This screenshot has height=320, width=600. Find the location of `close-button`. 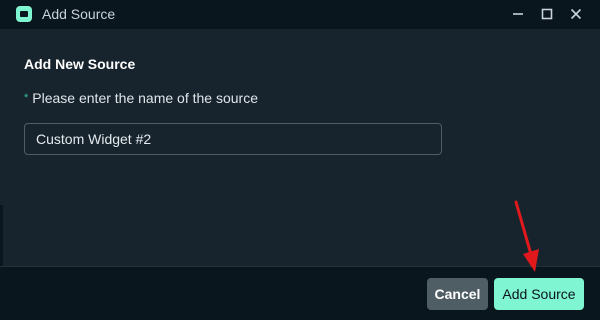

close-button is located at coordinates (576, 14).